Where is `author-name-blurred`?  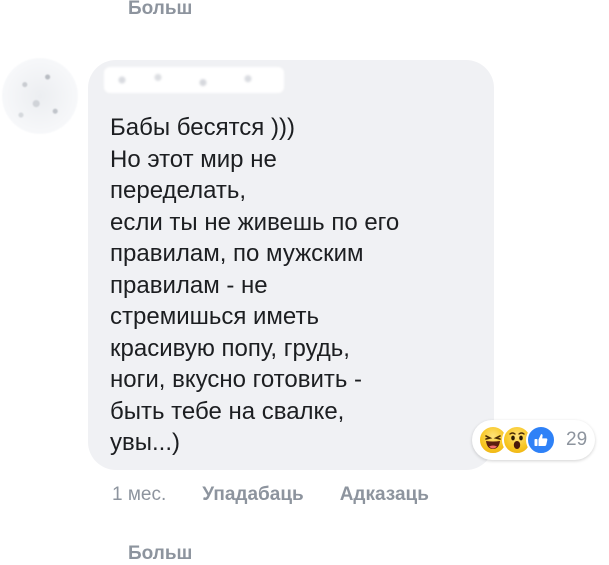 author-name-blurred is located at coordinates (194, 80).